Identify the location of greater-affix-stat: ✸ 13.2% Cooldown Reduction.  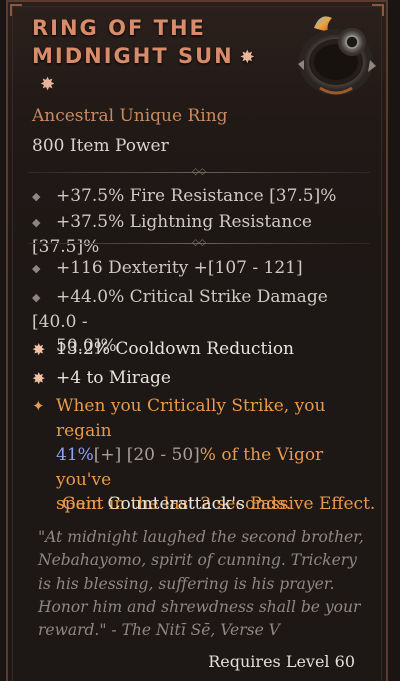
(202, 349).